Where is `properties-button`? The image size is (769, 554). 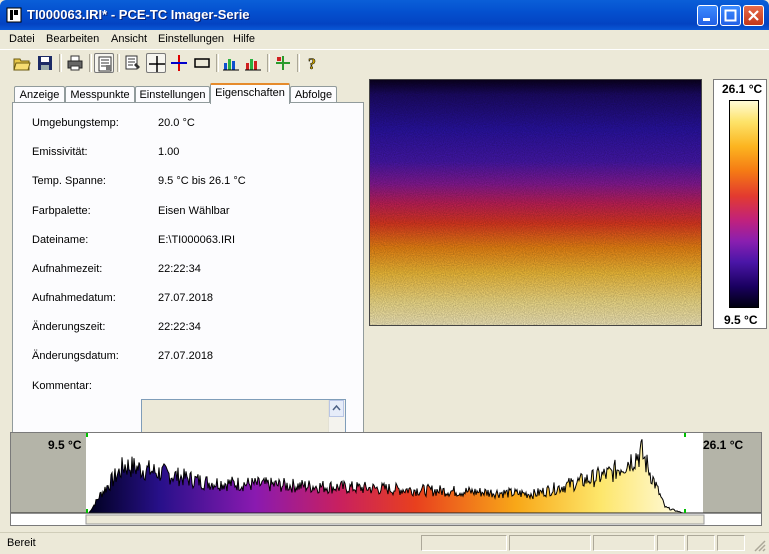 properties-button is located at coordinates (104, 63).